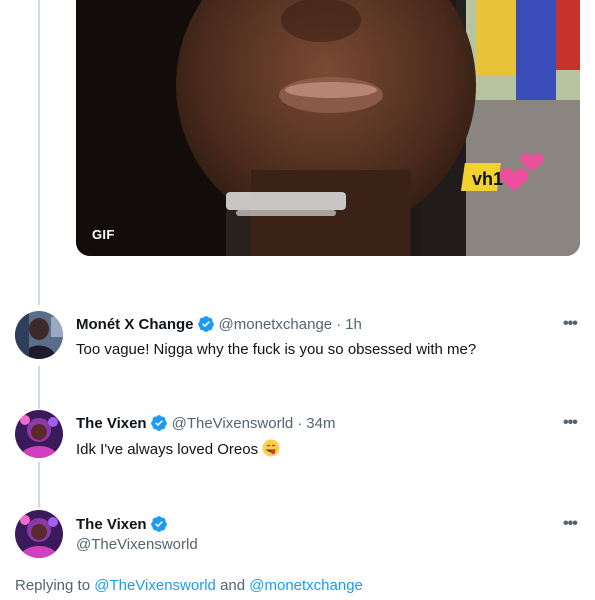  Describe the element at coordinates (487, 179) in the screenshot. I see `vh1-watermark: vh1` at that location.